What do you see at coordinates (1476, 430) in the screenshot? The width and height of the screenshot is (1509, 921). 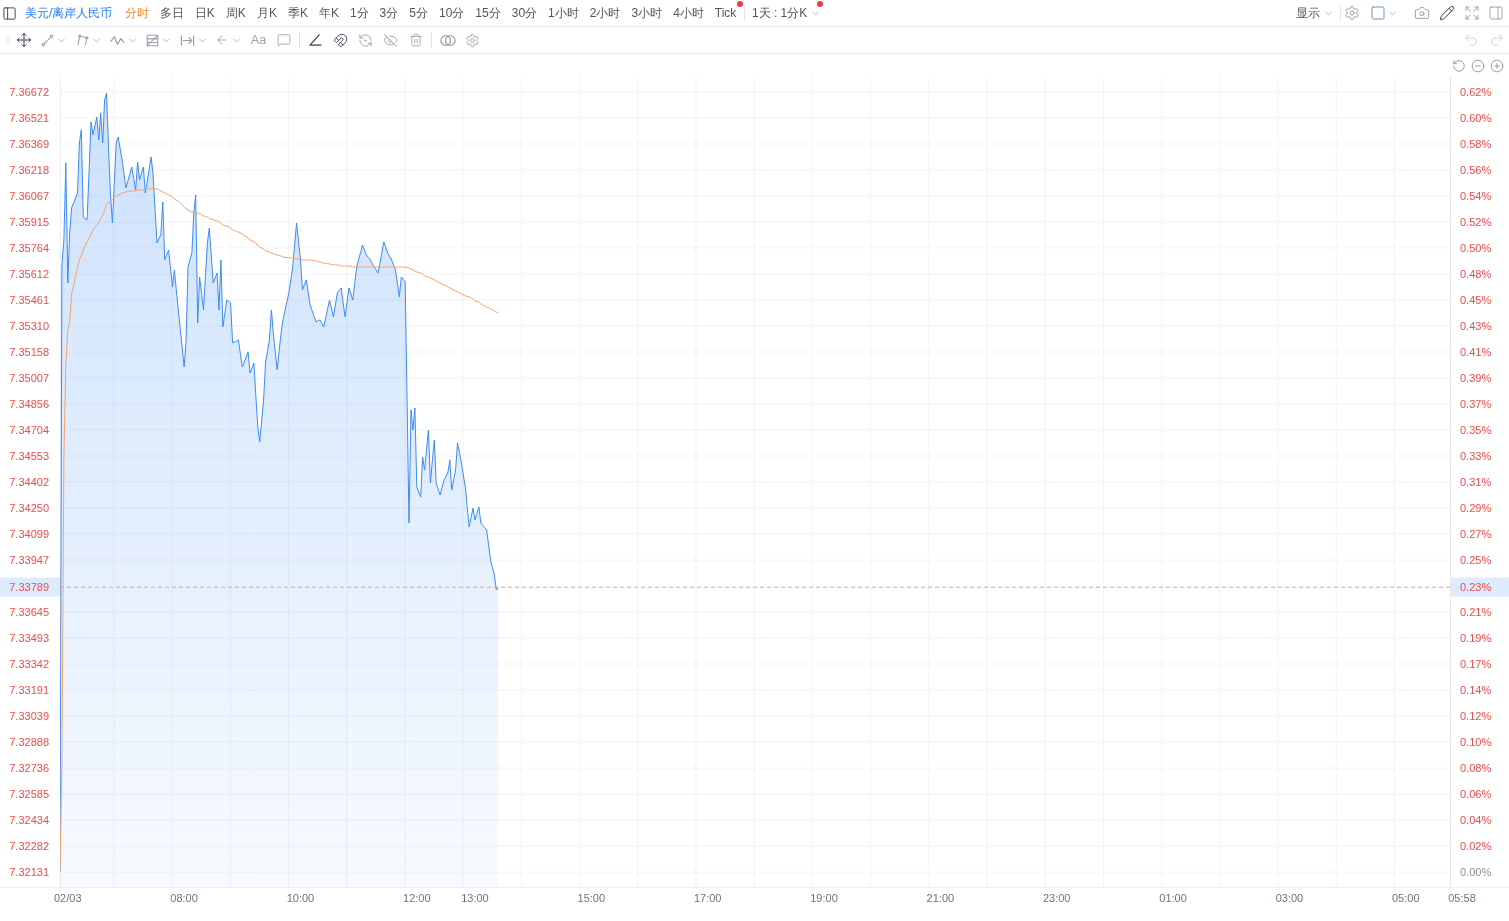 I see `axis-label: 0.35%` at bounding box center [1476, 430].